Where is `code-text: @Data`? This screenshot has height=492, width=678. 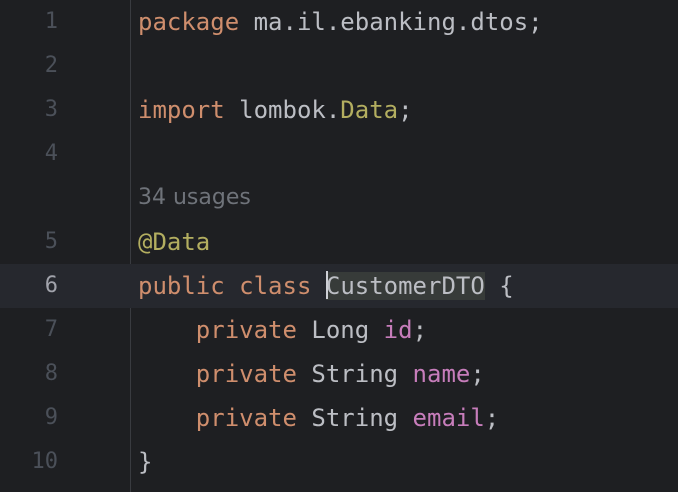 code-text: @Data is located at coordinates (174, 242).